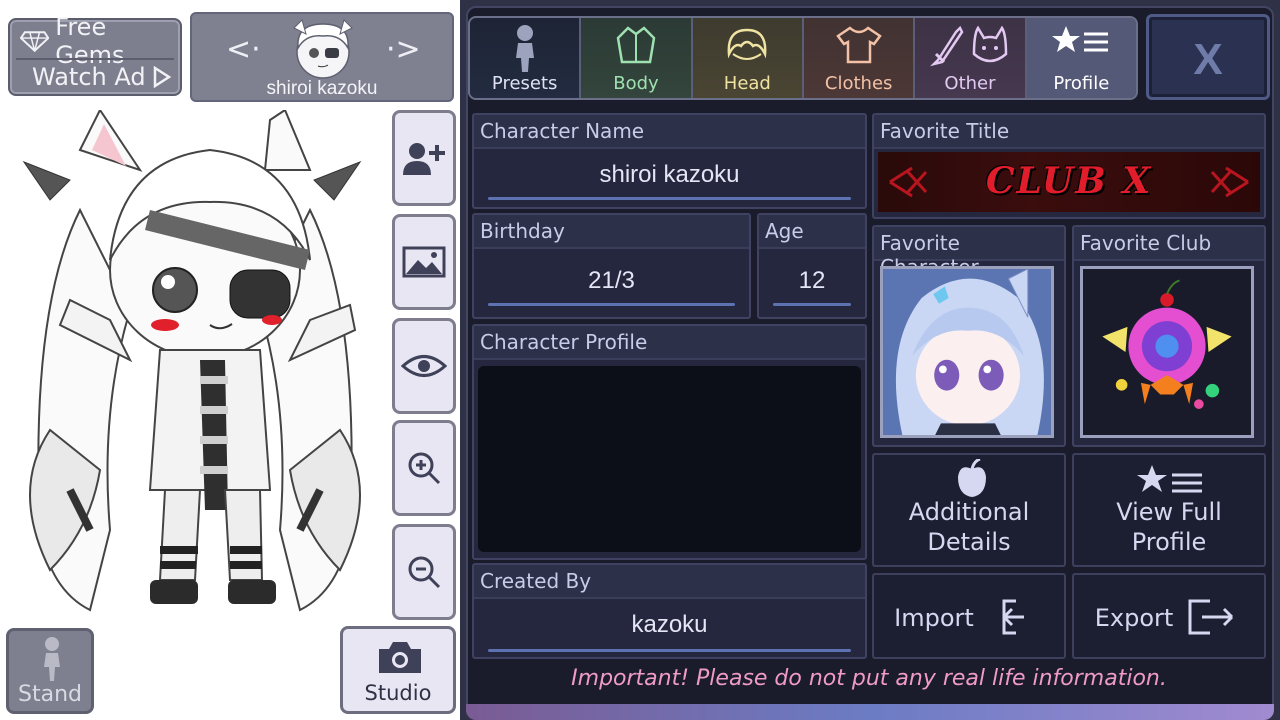 The height and width of the screenshot is (720, 1280). I want to click on add-character-icon, so click(424, 159).